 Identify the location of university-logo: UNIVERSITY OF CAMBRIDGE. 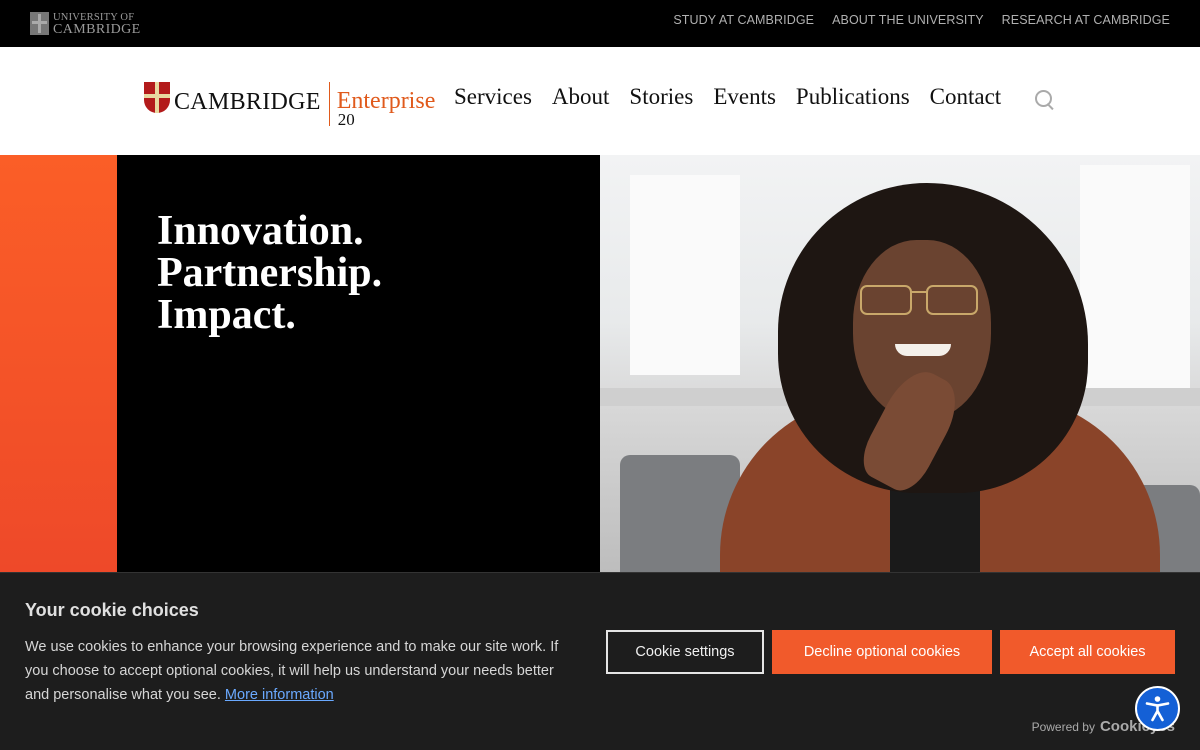
(85, 24).